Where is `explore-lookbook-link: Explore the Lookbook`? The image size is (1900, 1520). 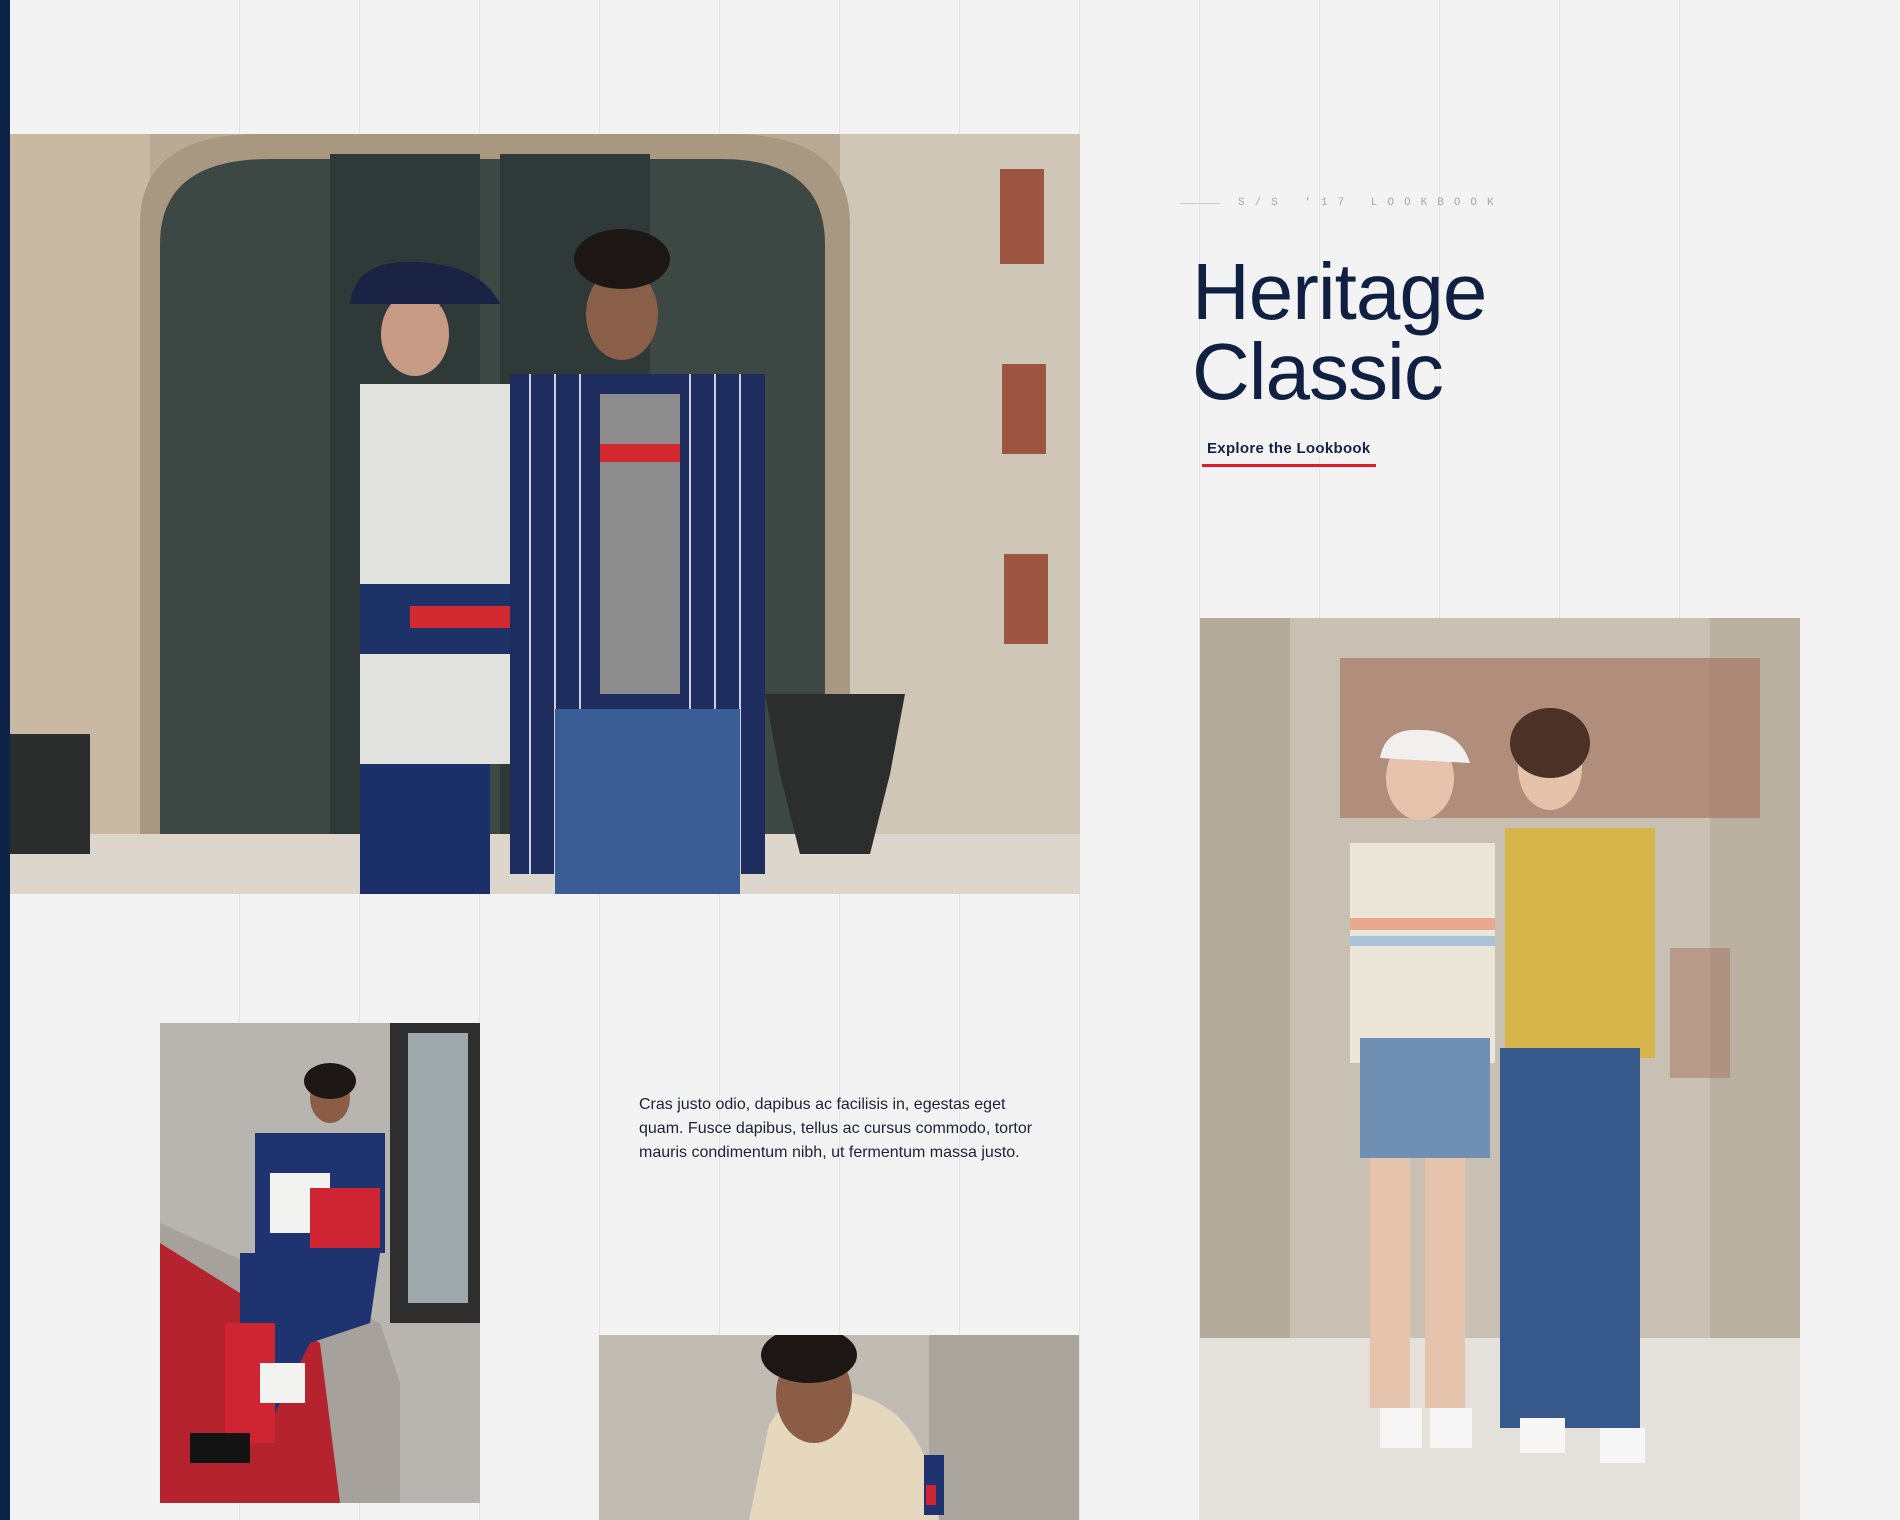
explore-lookbook-link: Explore the Lookbook is located at coordinates (1289, 453).